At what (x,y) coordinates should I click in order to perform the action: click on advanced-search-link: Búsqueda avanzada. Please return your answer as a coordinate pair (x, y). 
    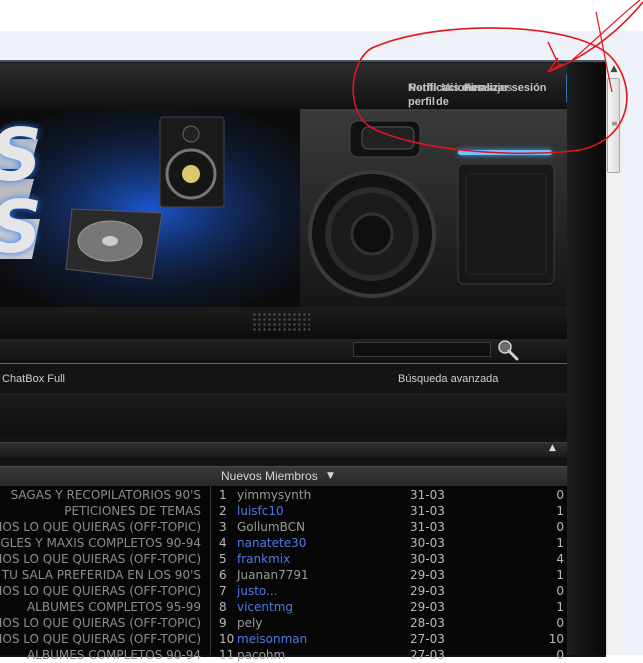
    Looking at the image, I should click on (448, 379).